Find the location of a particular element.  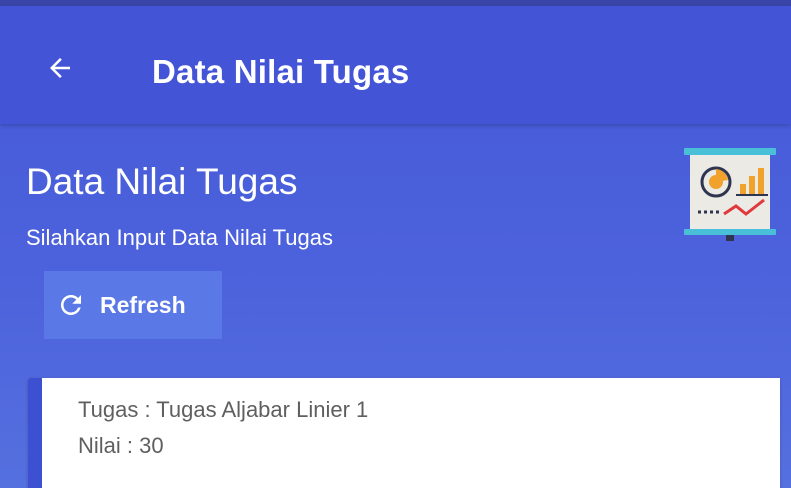

back-button is located at coordinates (60, 68).